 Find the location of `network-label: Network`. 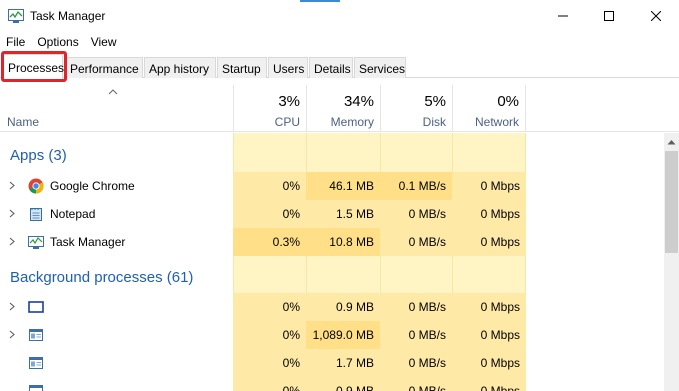

network-label: Network is located at coordinates (496, 122).